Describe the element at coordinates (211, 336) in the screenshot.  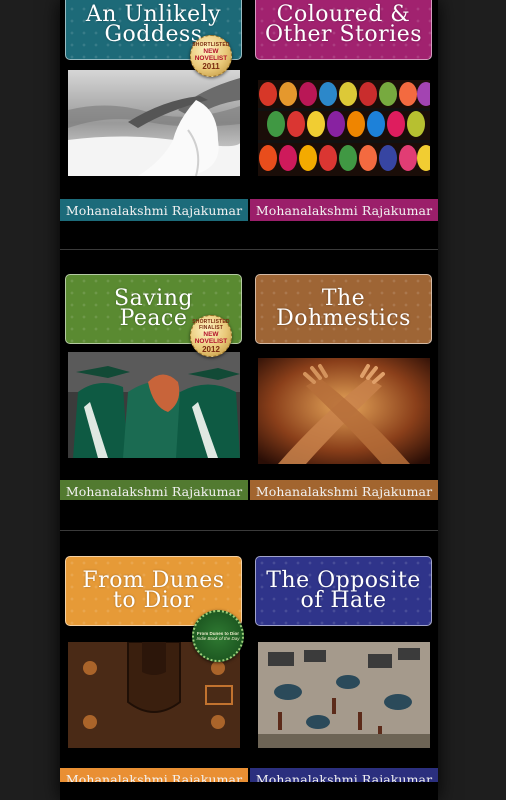
I see `award-seal-icon: SHORTLISTED FINALIST NEW NOVELIST 2012` at that location.